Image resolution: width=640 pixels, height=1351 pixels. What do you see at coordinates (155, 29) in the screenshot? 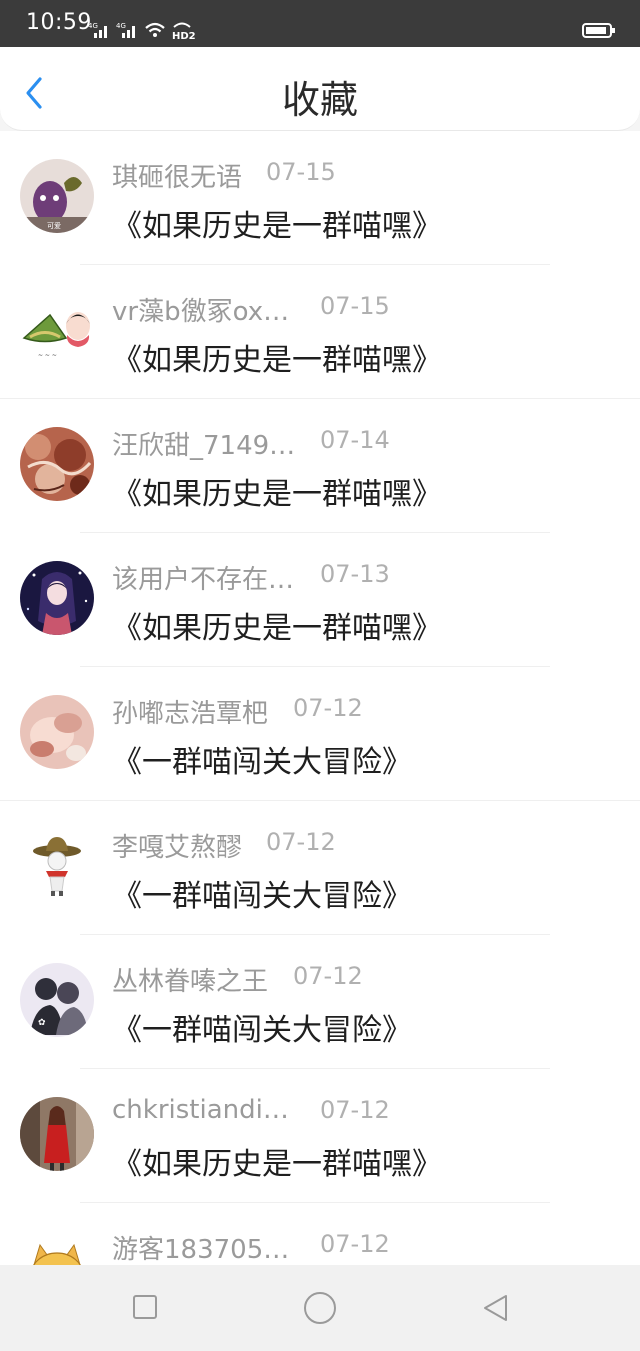
I see `wifi-icon` at bounding box center [155, 29].